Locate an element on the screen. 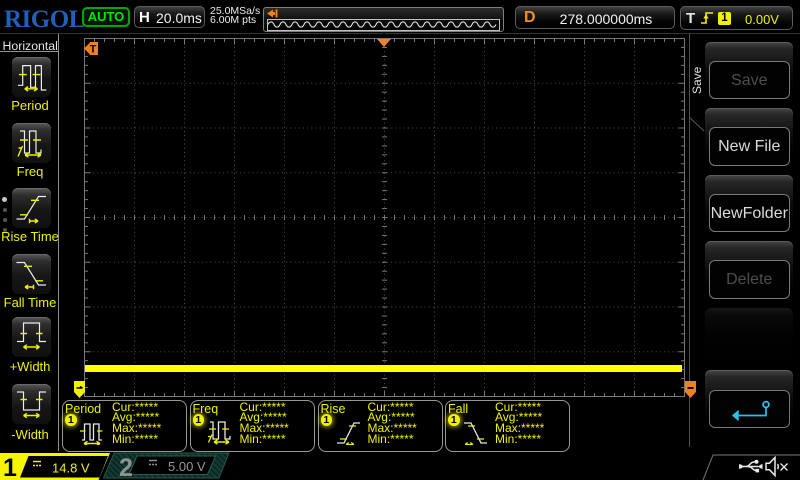 Image resolution: width=800 pixels, height=480 pixels. svg-text: 14.8 V is located at coordinates (71, 468).